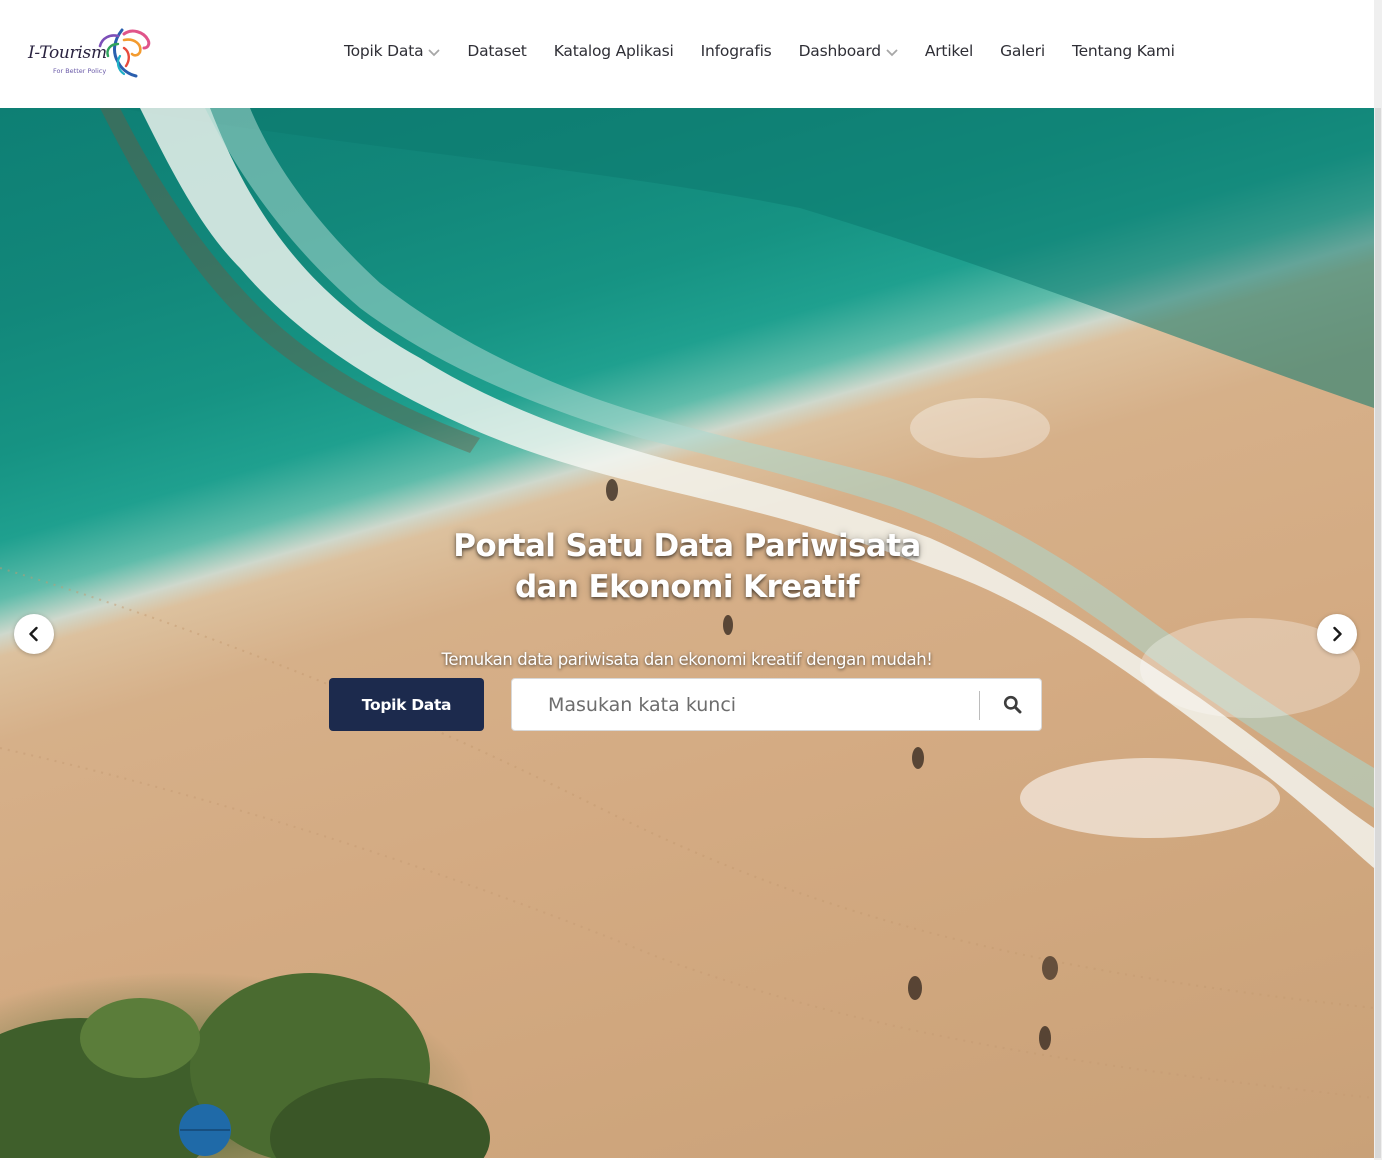 This screenshot has height=1160, width=1382. What do you see at coordinates (979, 705) in the screenshot?
I see `search-divider` at bounding box center [979, 705].